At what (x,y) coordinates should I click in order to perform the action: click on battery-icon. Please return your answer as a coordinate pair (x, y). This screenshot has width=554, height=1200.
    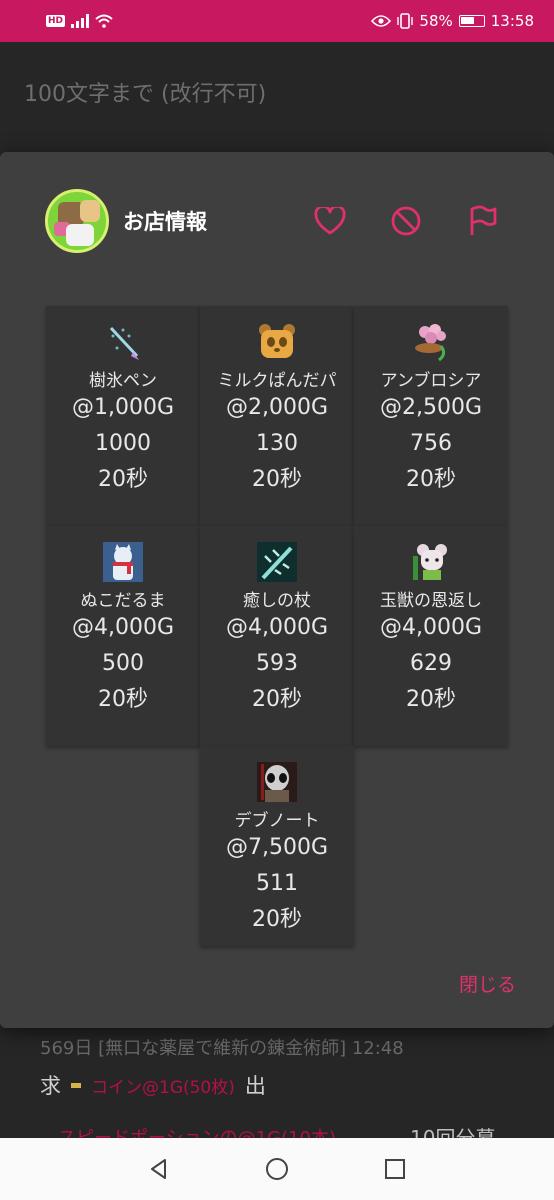
    Looking at the image, I should click on (471, 21).